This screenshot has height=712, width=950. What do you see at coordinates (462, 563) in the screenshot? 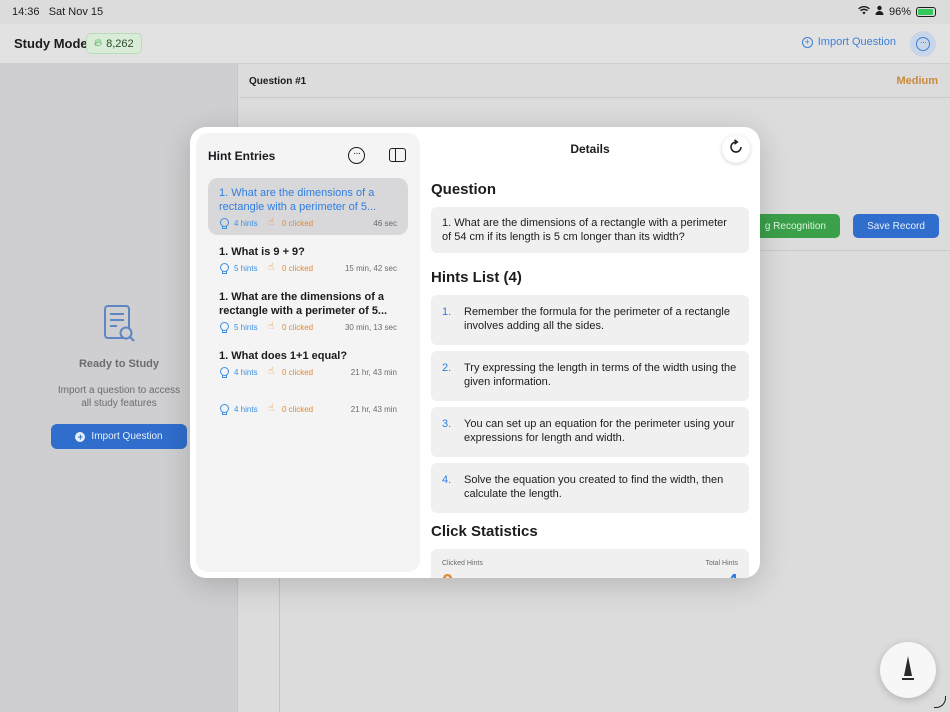
I see `clicked-hints-label: Clicked Hints` at bounding box center [462, 563].